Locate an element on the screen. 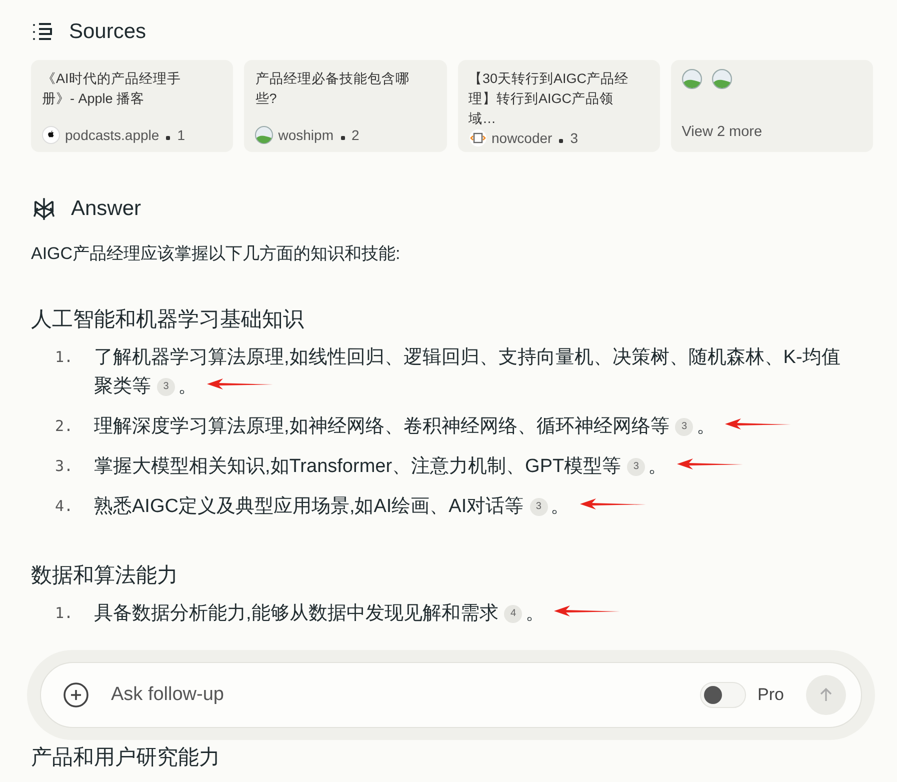 Image resolution: width=897 pixels, height=782 pixels. source-card: 《AI时代的产品经理手册》- Apple 播客 podcasts.apple 1 is located at coordinates (132, 106).